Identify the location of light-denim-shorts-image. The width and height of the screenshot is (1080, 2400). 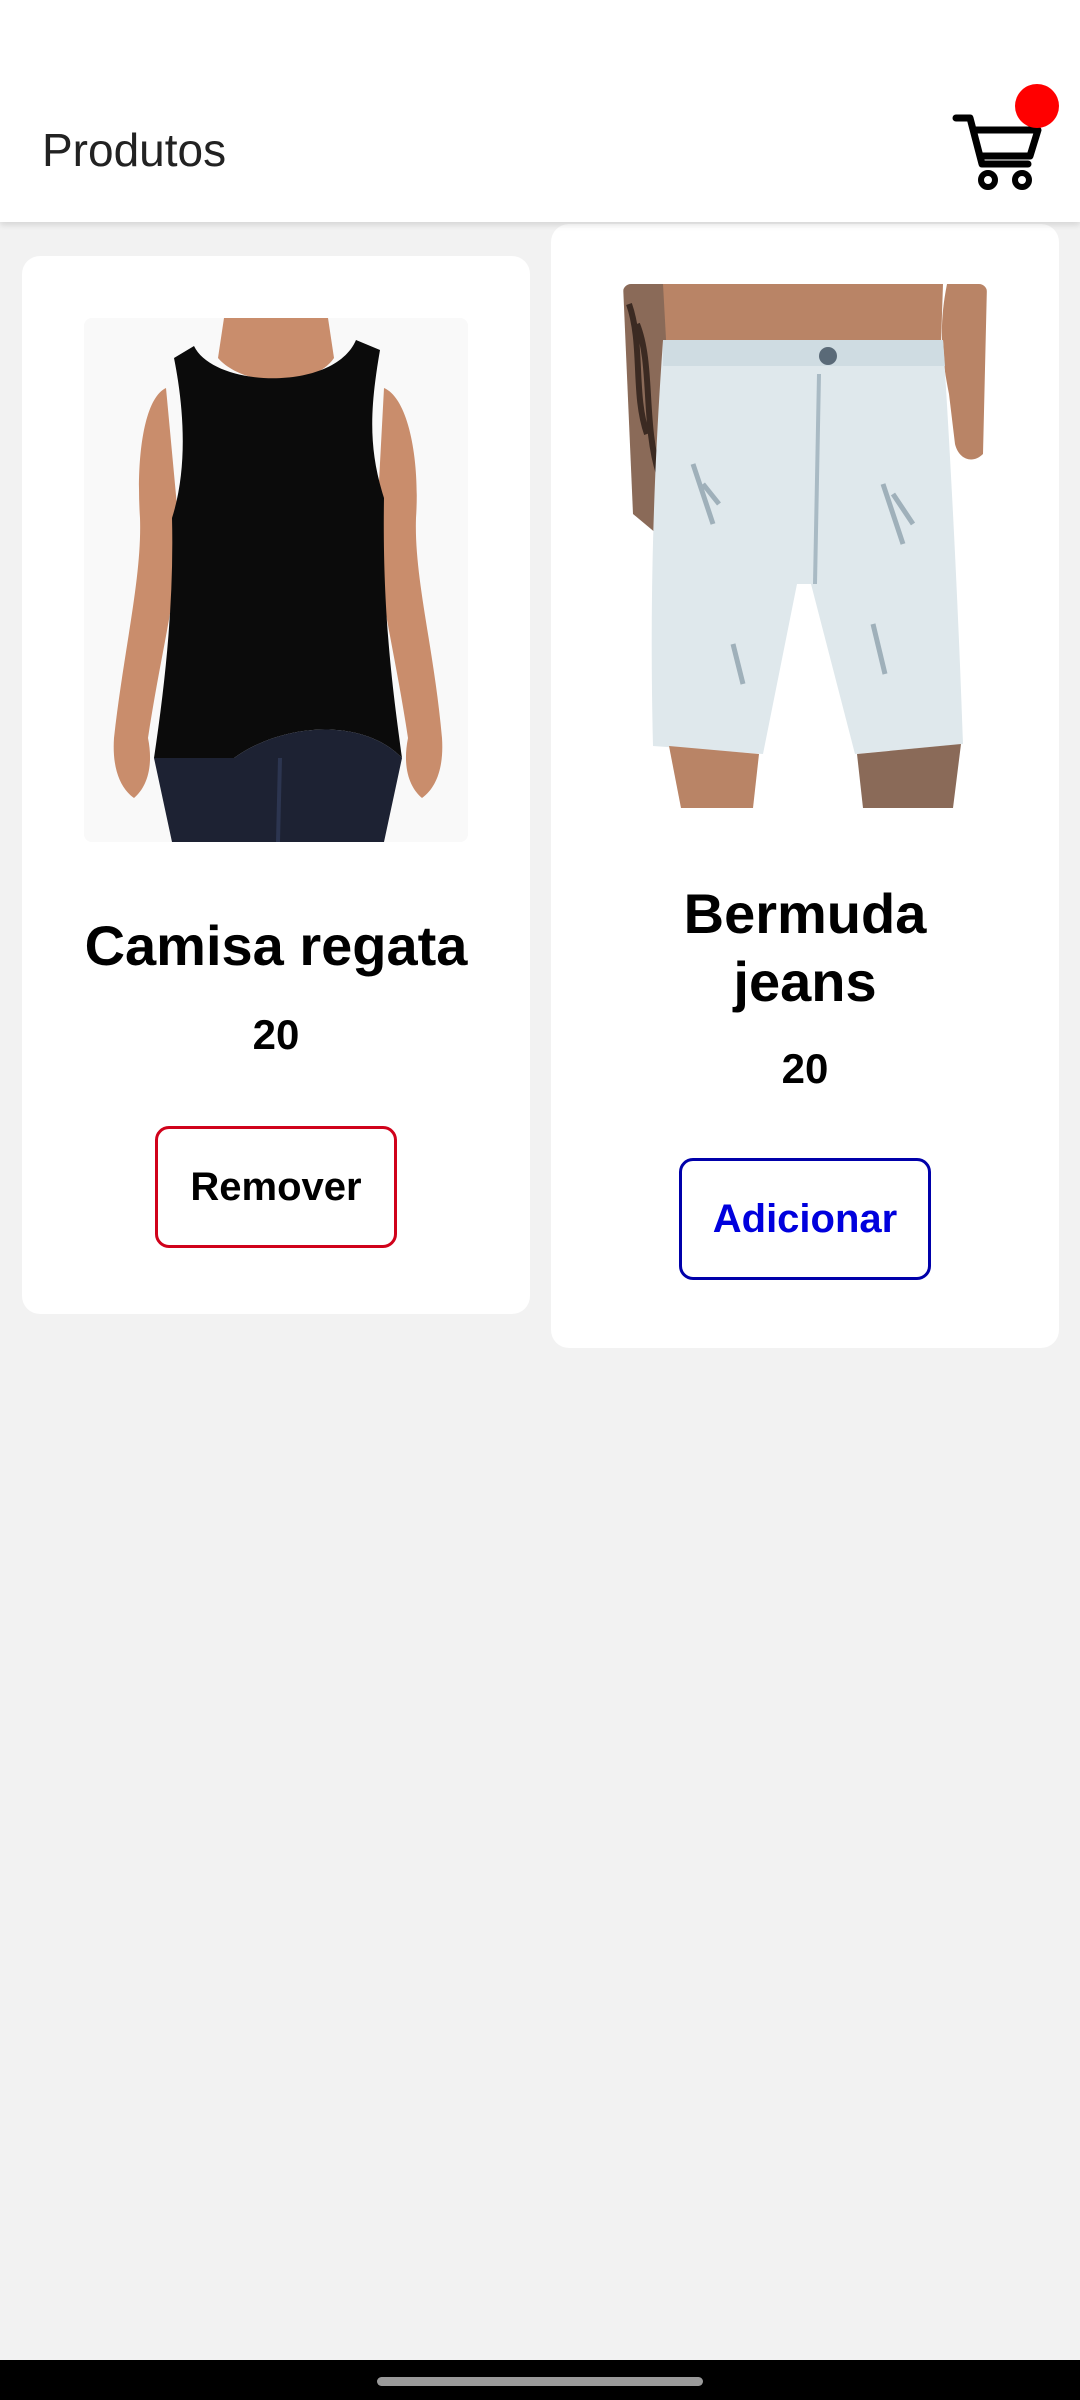
(805, 546).